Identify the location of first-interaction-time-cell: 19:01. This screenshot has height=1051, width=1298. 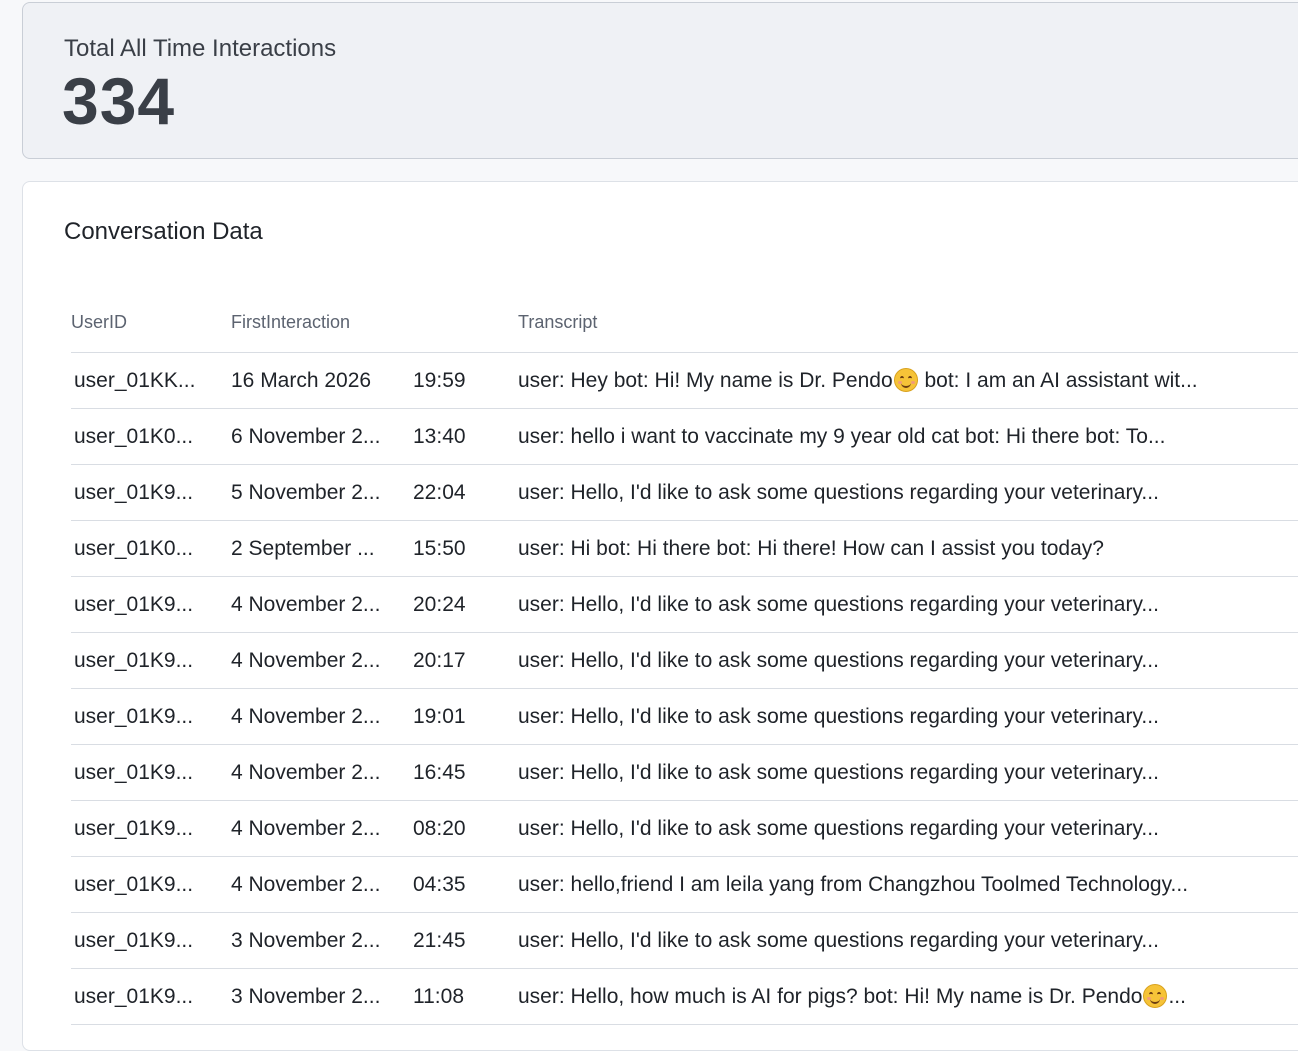
(439, 716).